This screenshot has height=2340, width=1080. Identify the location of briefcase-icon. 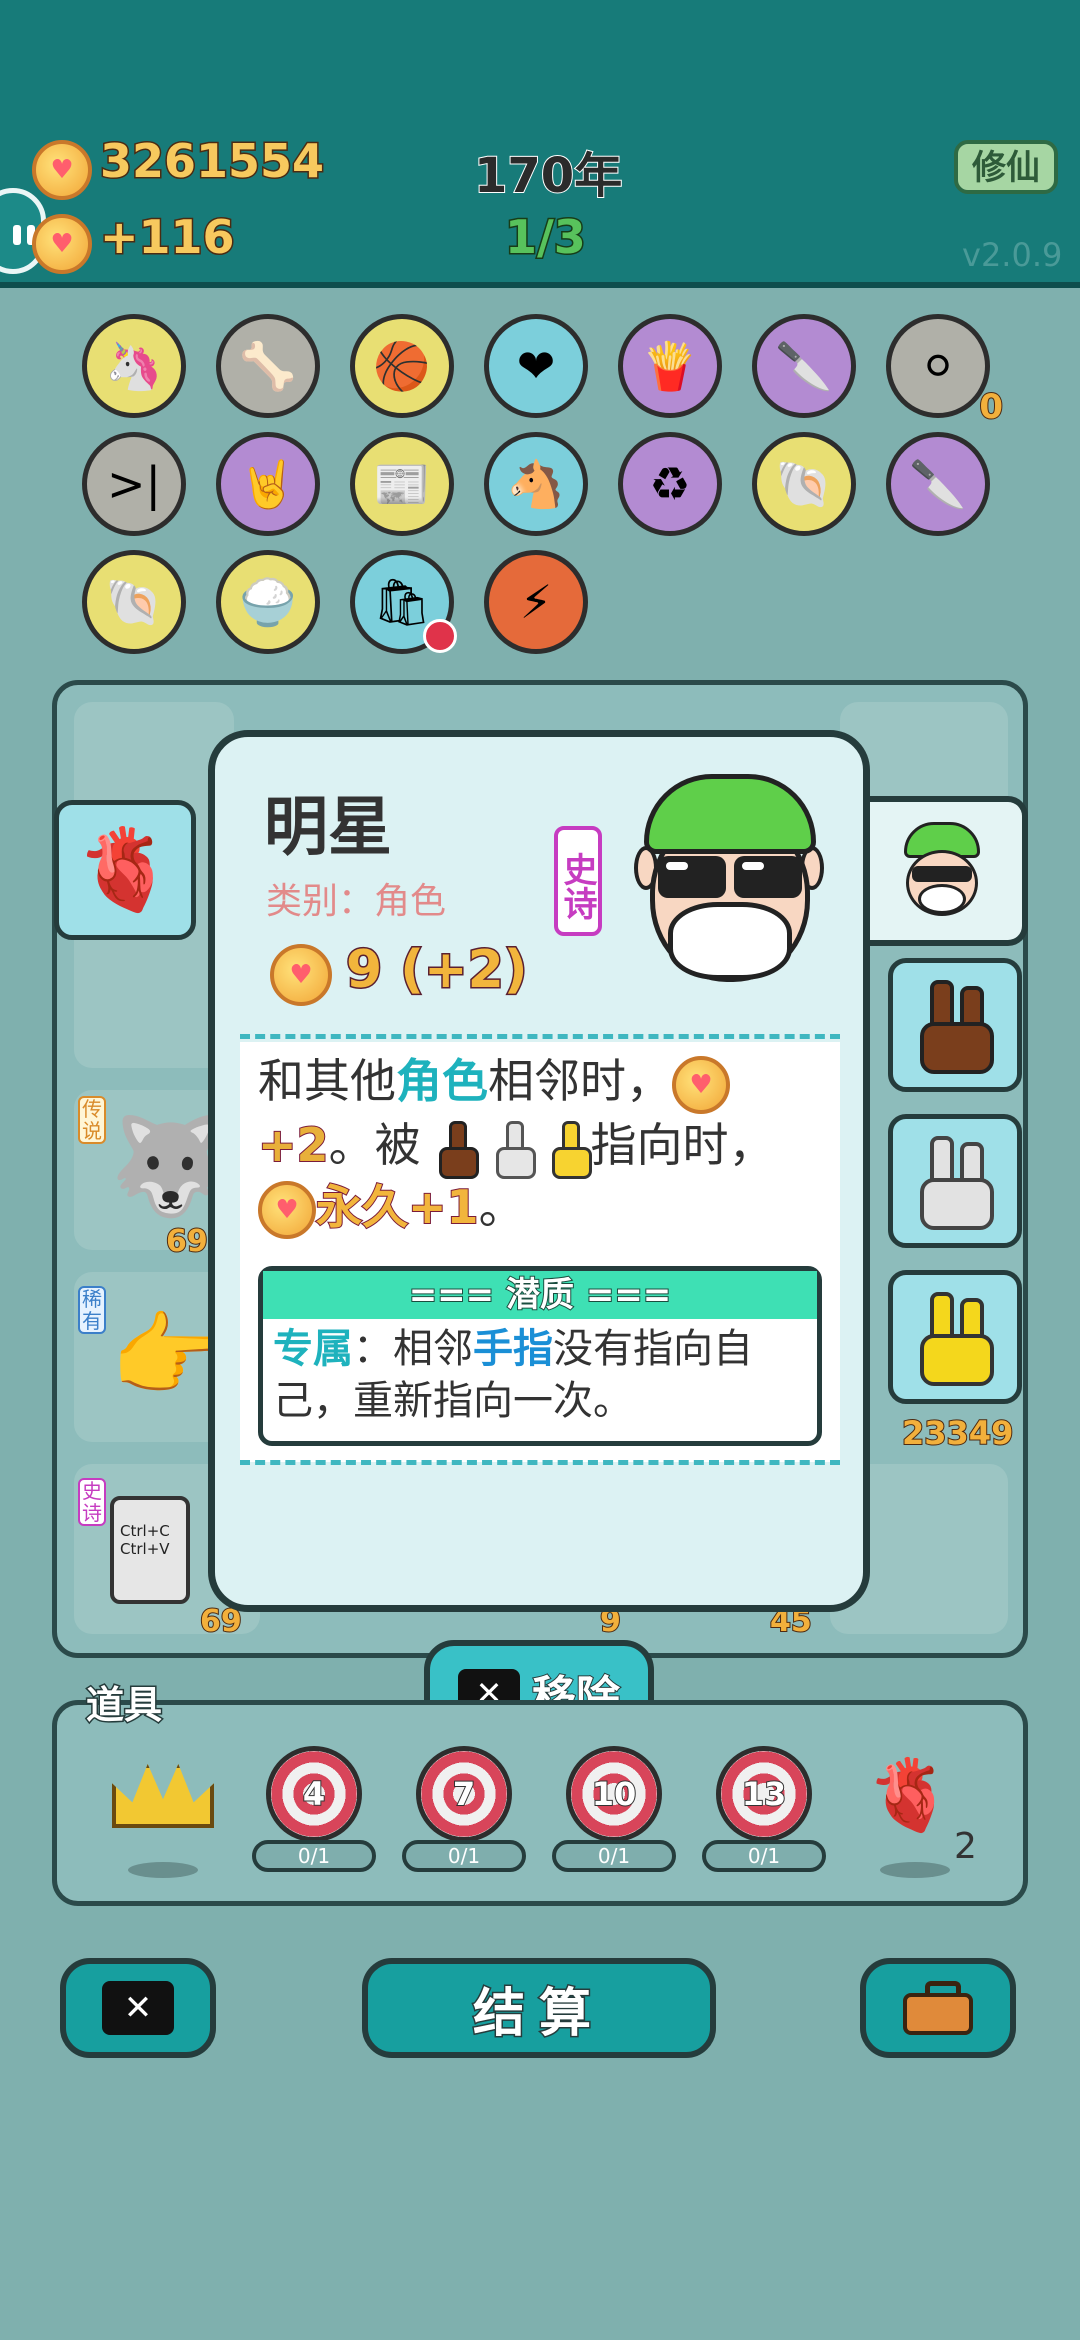
(938, 2008).